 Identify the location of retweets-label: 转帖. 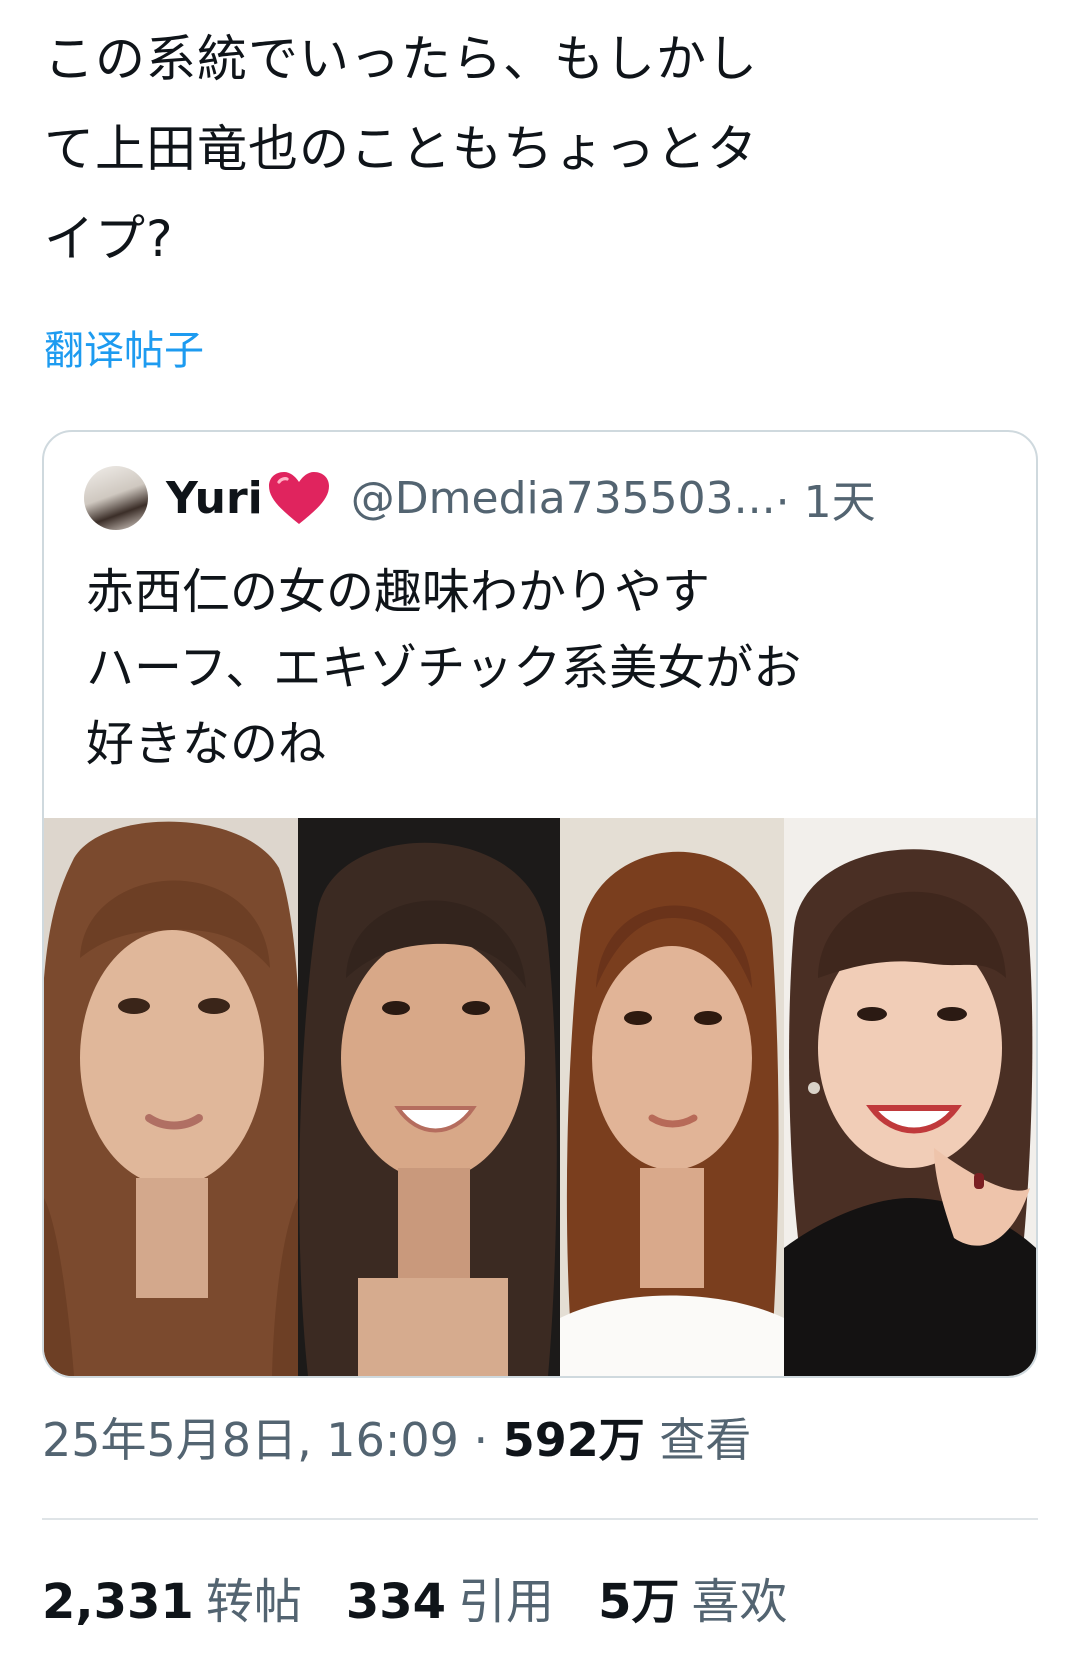
(253, 1602).